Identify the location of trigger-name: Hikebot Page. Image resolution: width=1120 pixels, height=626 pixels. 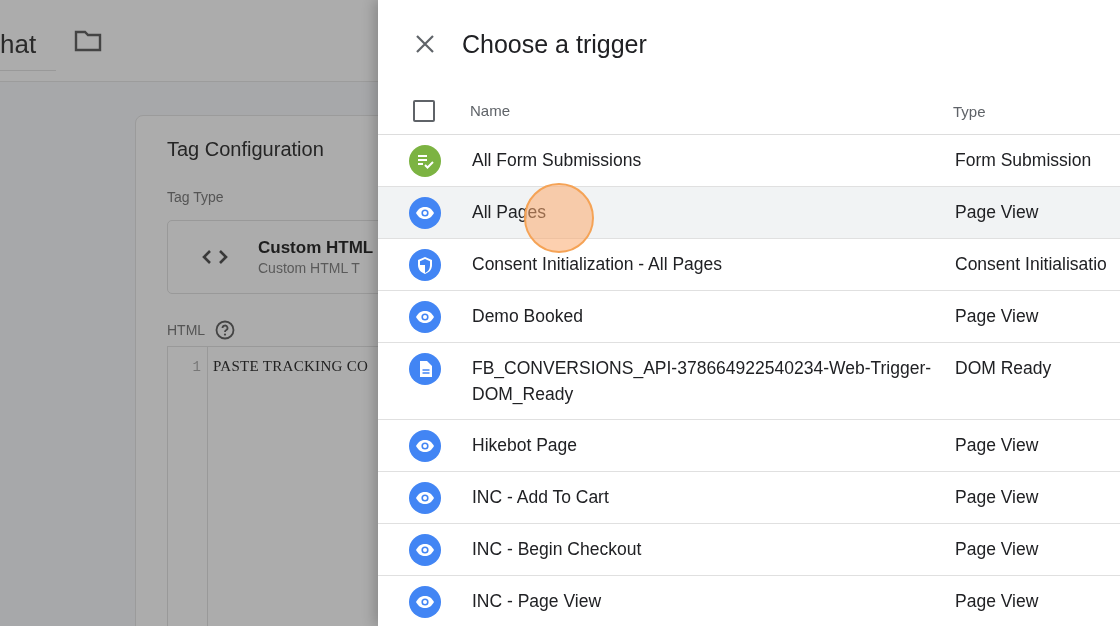
(525, 445).